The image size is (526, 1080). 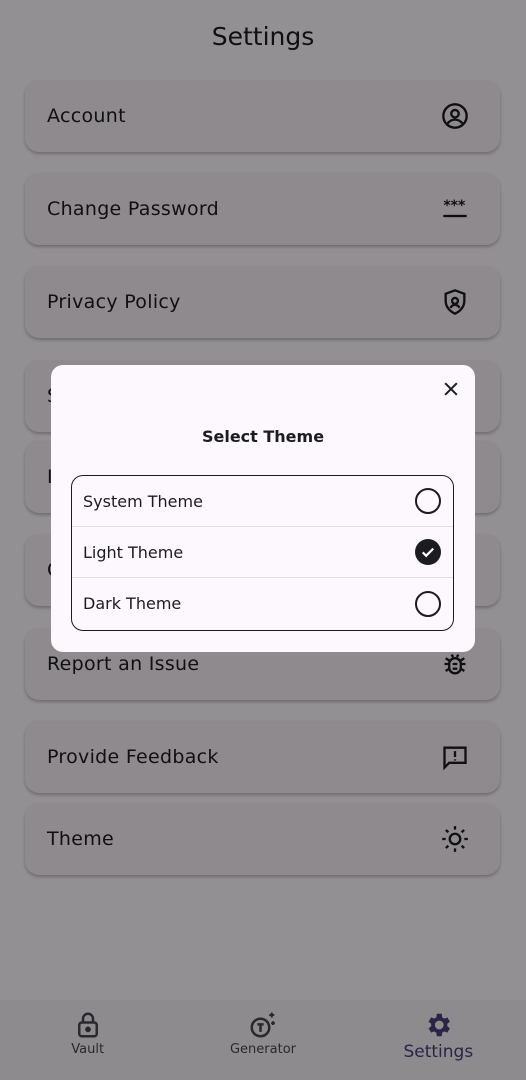 I want to click on dialog-title: Select Theme, so click(x=263, y=436).